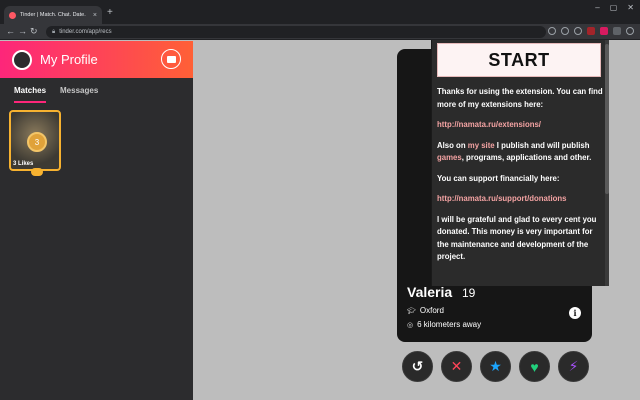  What do you see at coordinates (171, 59) in the screenshot?
I see `briefcase-icon` at bounding box center [171, 59].